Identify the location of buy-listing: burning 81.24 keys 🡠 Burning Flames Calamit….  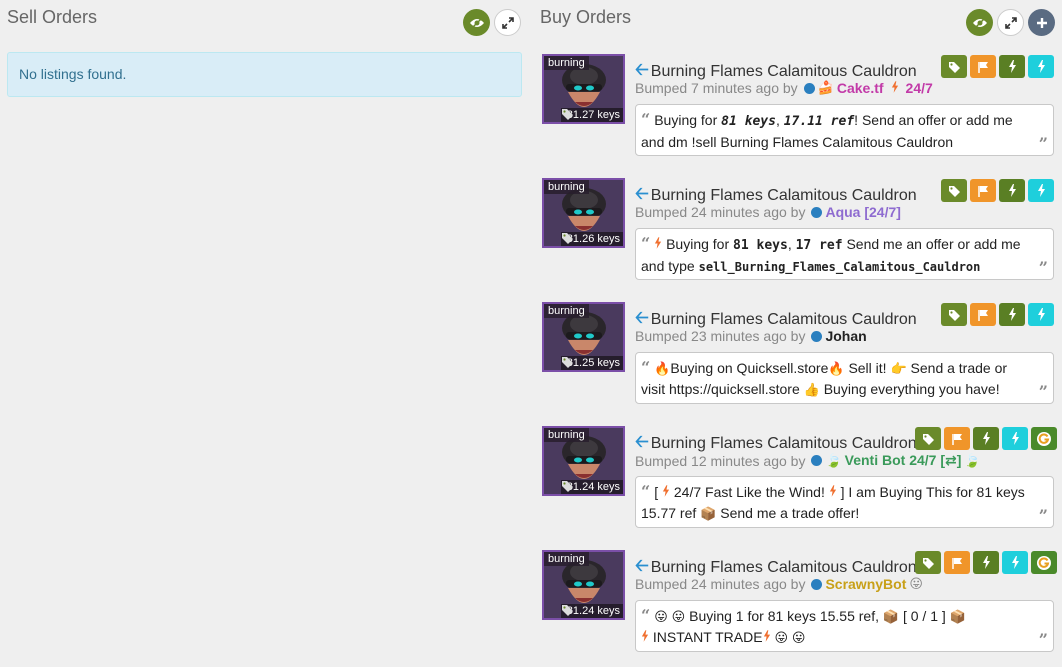
(802, 482).